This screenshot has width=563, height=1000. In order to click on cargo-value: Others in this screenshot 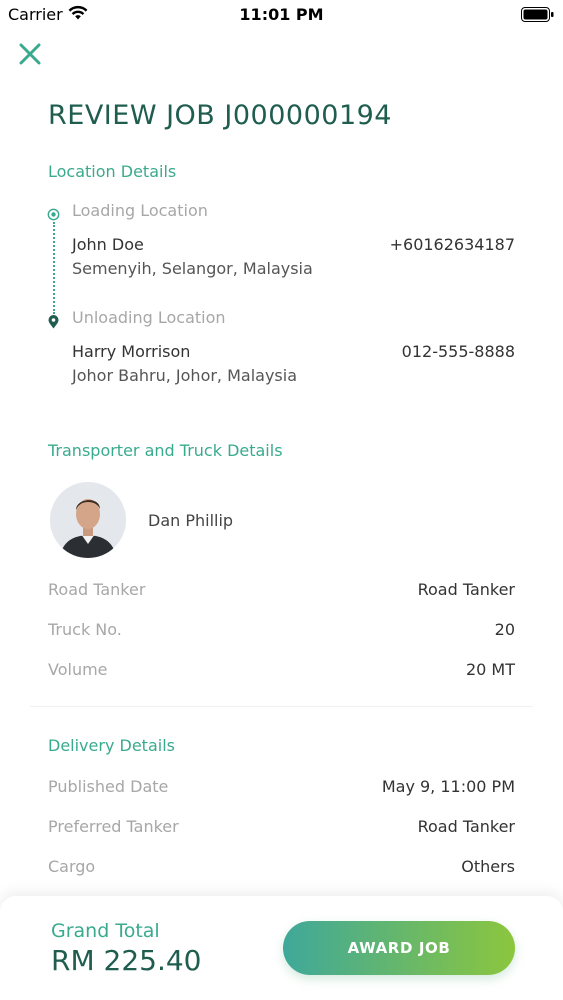, I will do `click(488, 866)`.